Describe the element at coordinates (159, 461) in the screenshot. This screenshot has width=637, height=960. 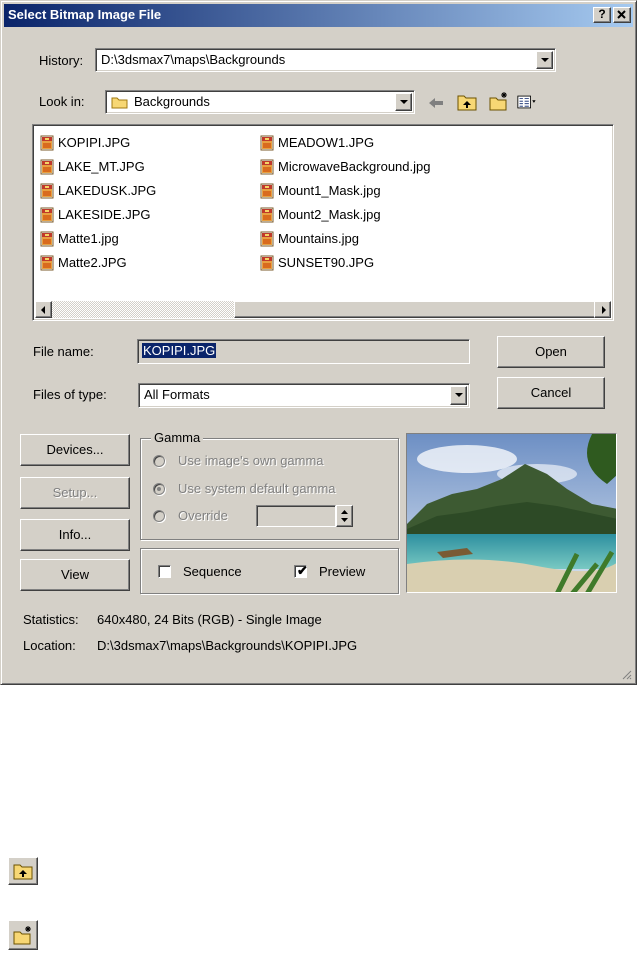
I see `gamma-own-radio` at that location.